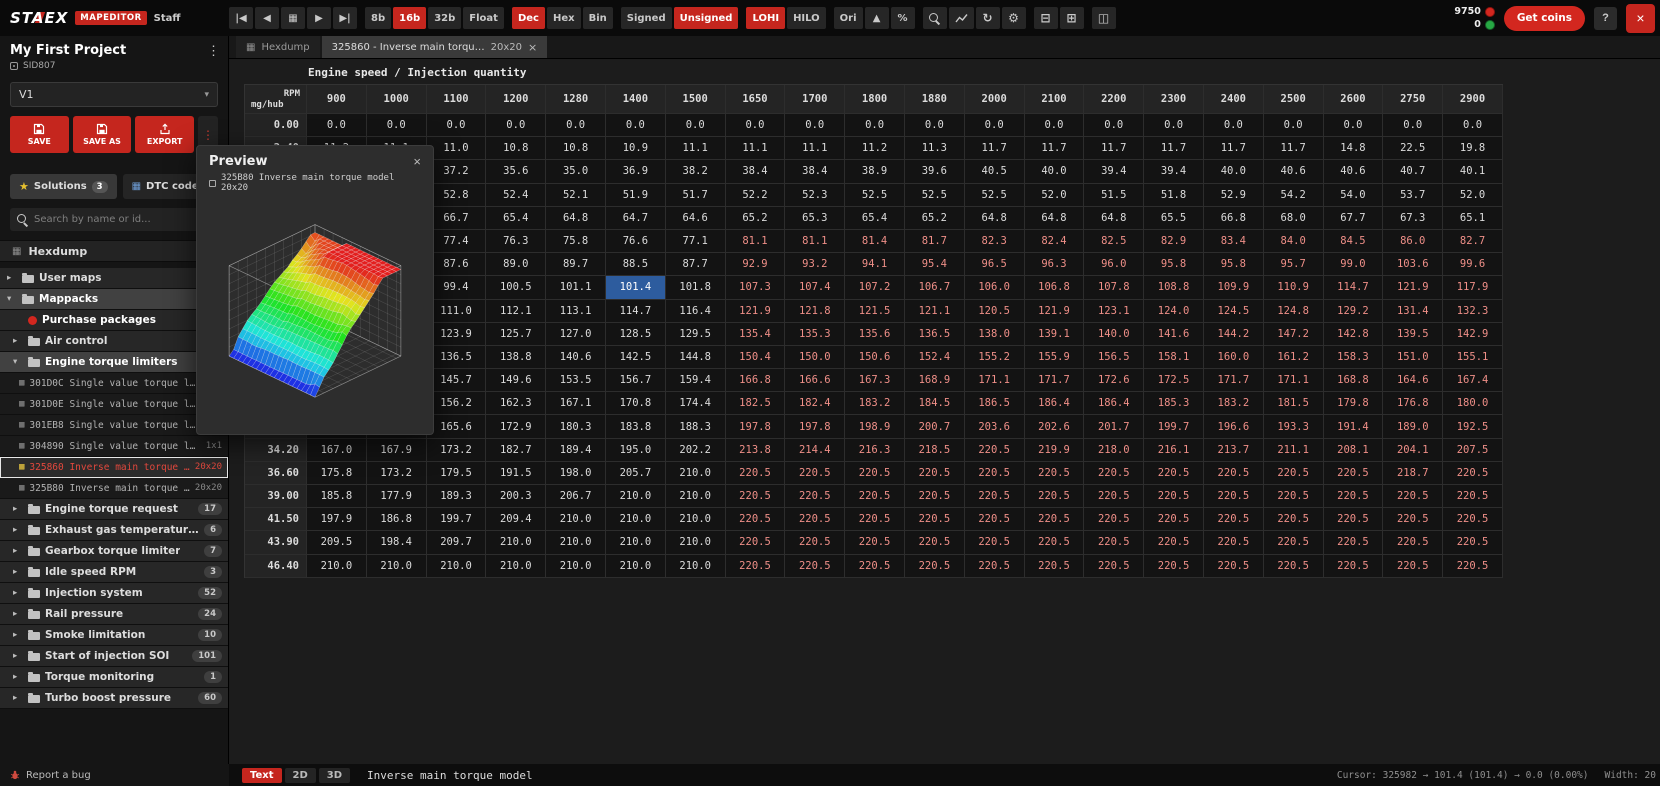  What do you see at coordinates (1353, 357) in the screenshot?
I see `cell: 158.3` at bounding box center [1353, 357].